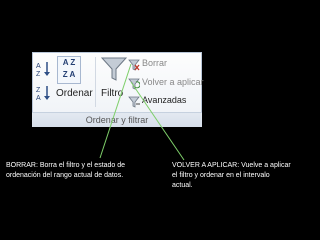 This screenshot has height=240, width=320. What do you see at coordinates (115, 111) in the screenshot?
I see `clear-connector-line` at bounding box center [115, 111].